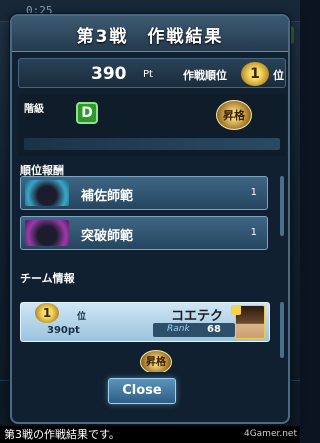  What do you see at coordinates (47, 278) in the screenshot?
I see `team-section-title: チーム情報` at bounding box center [47, 278].